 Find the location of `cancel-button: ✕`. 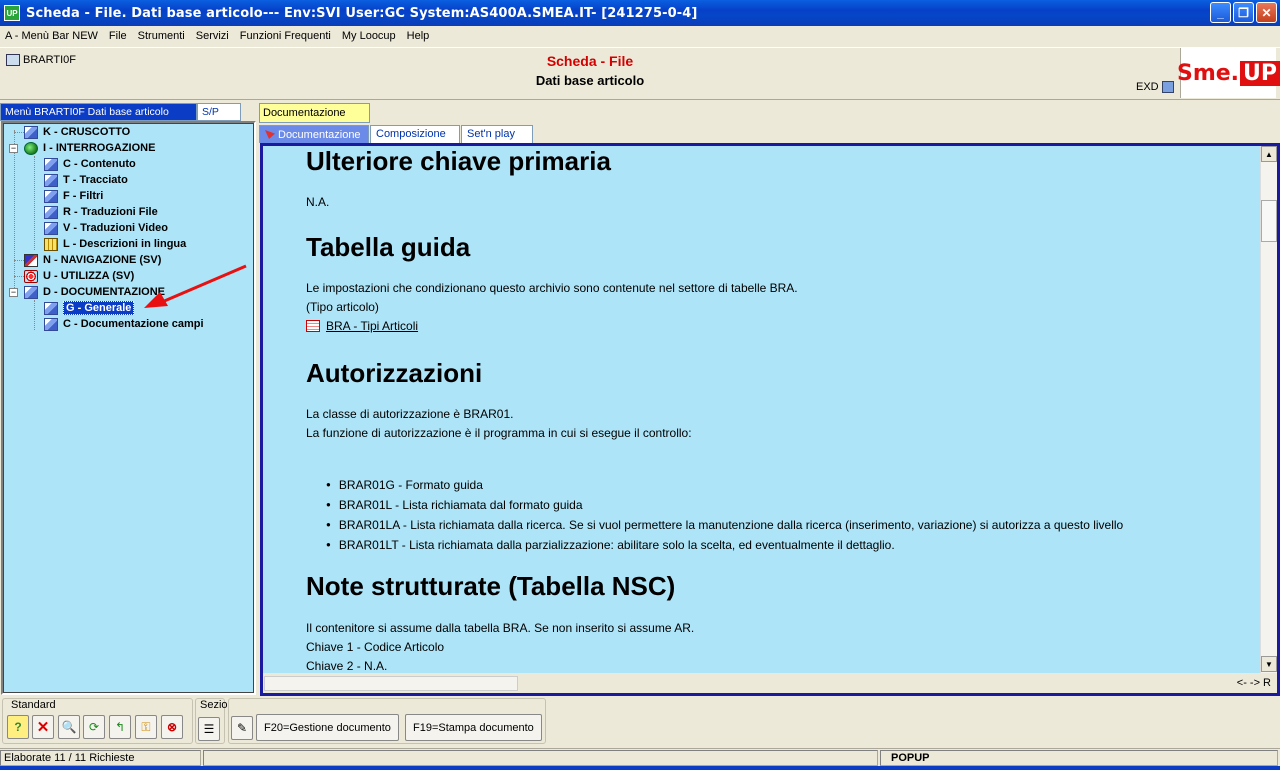

cancel-button: ✕ is located at coordinates (43, 727).